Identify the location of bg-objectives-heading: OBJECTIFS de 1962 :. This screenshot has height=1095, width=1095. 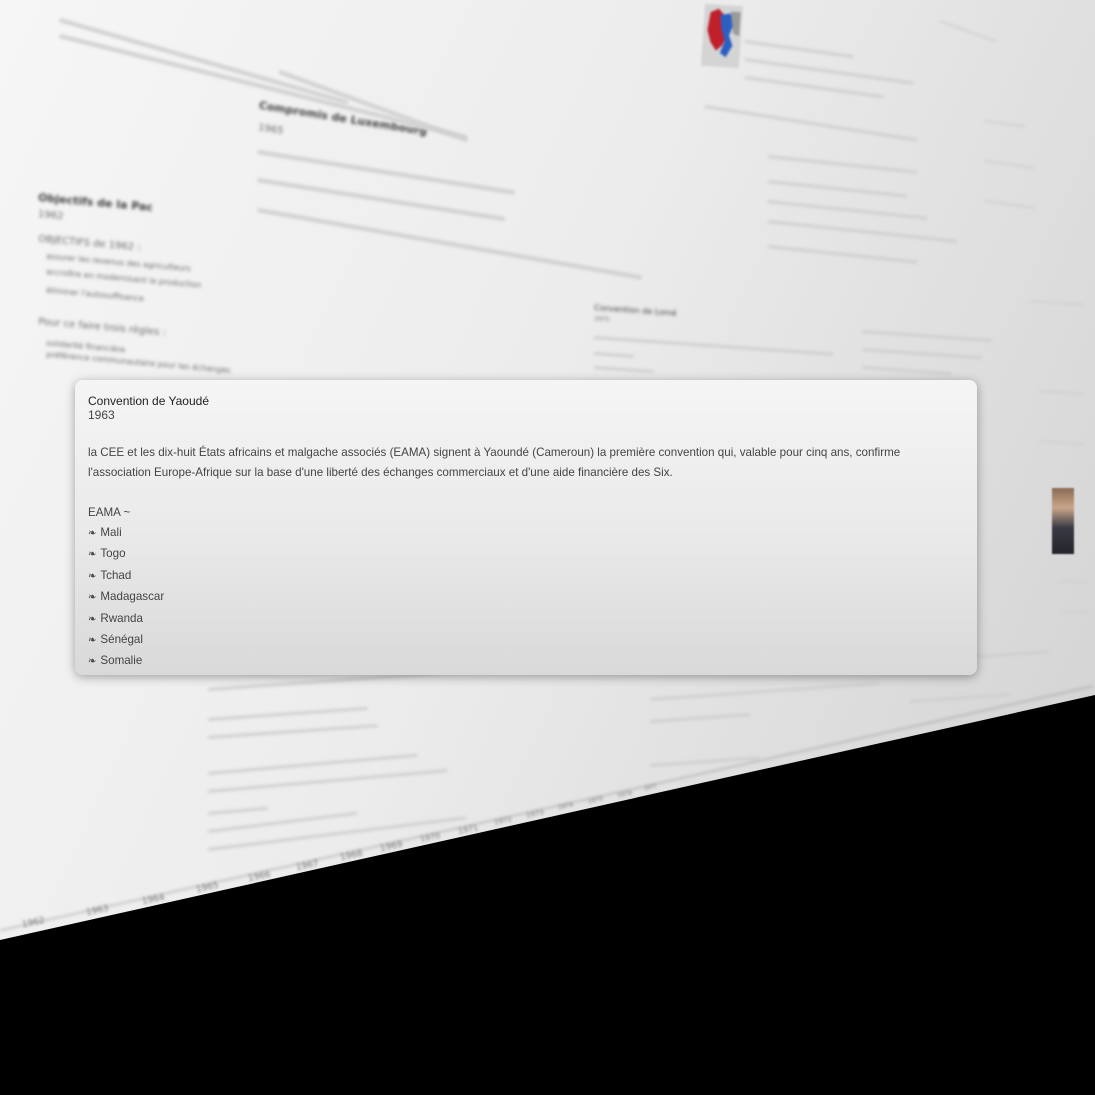
(89, 243).